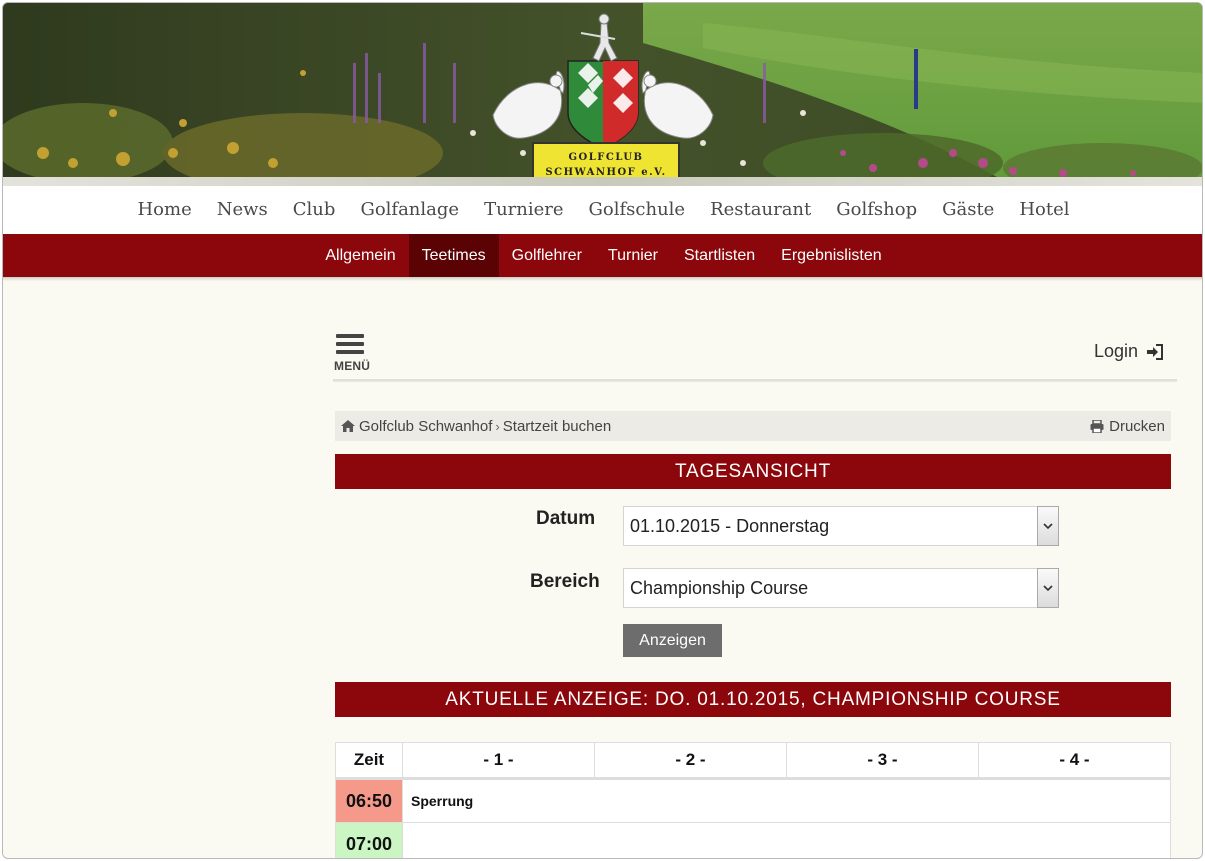  I want to click on breadcrumb-home-label: Golfclub Schwanhof, so click(426, 426).